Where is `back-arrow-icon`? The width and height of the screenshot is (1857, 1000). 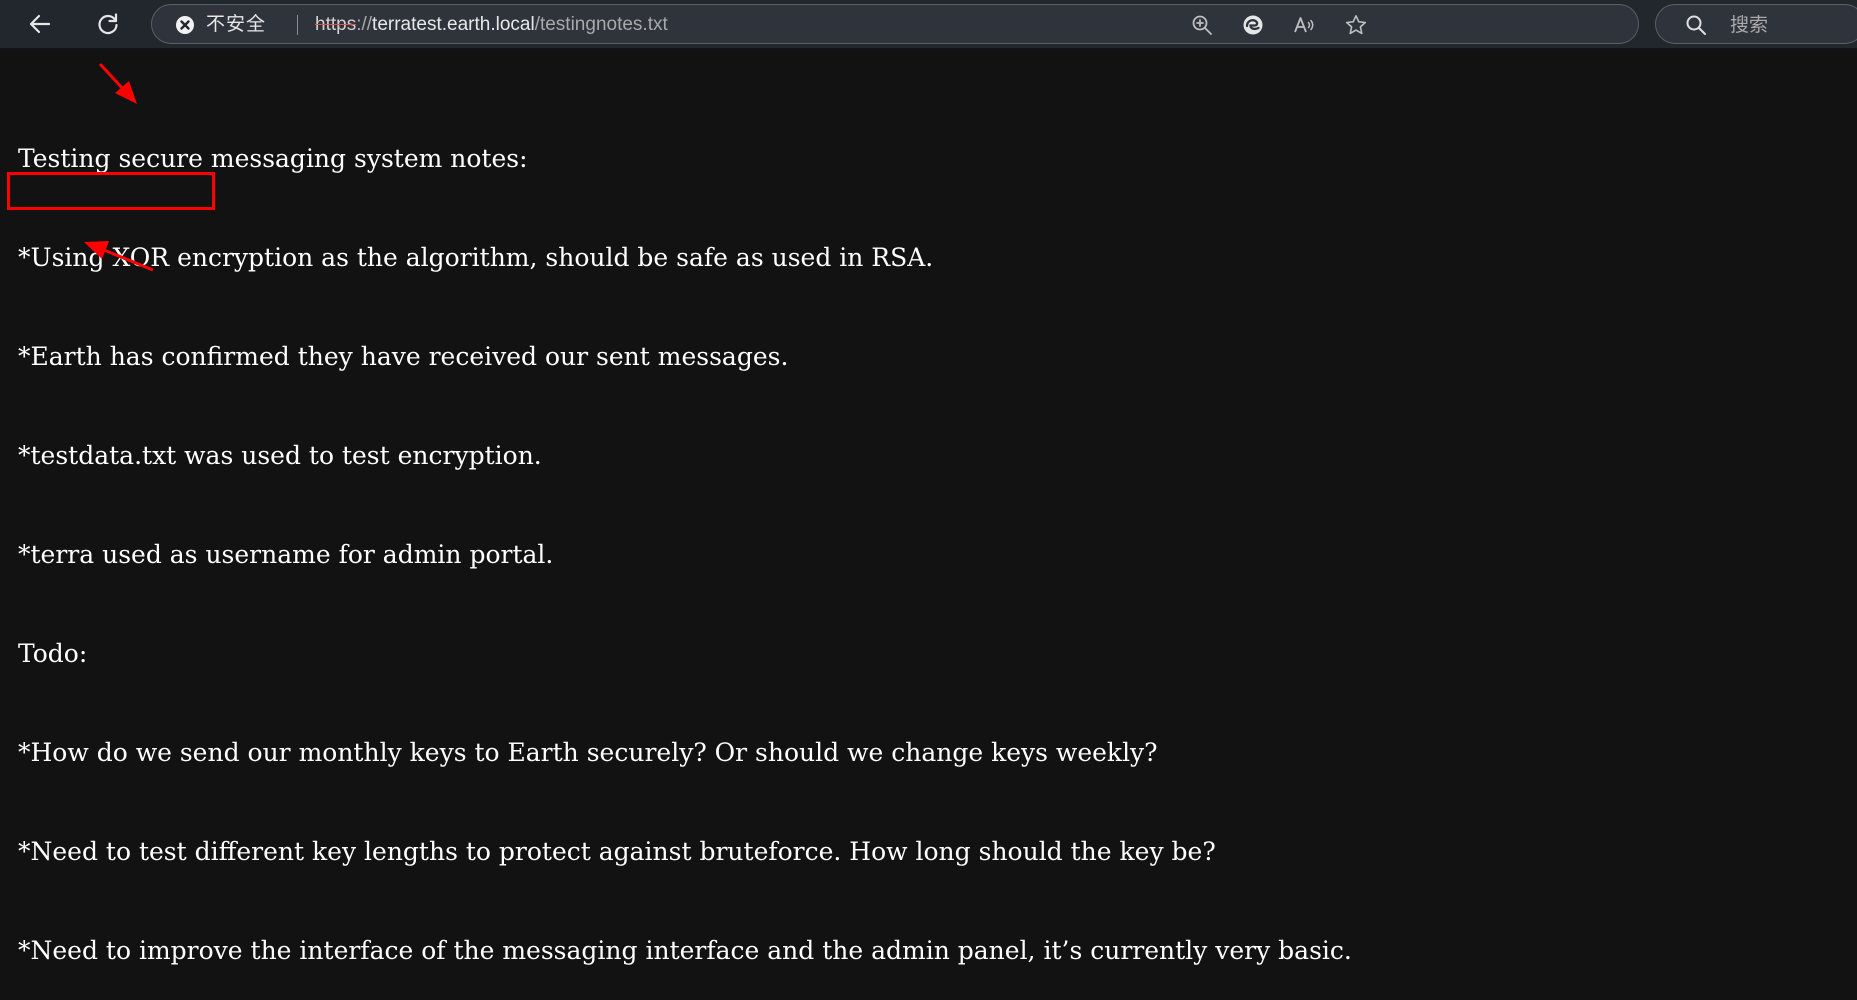 back-arrow-icon is located at coordinates (40, 24).